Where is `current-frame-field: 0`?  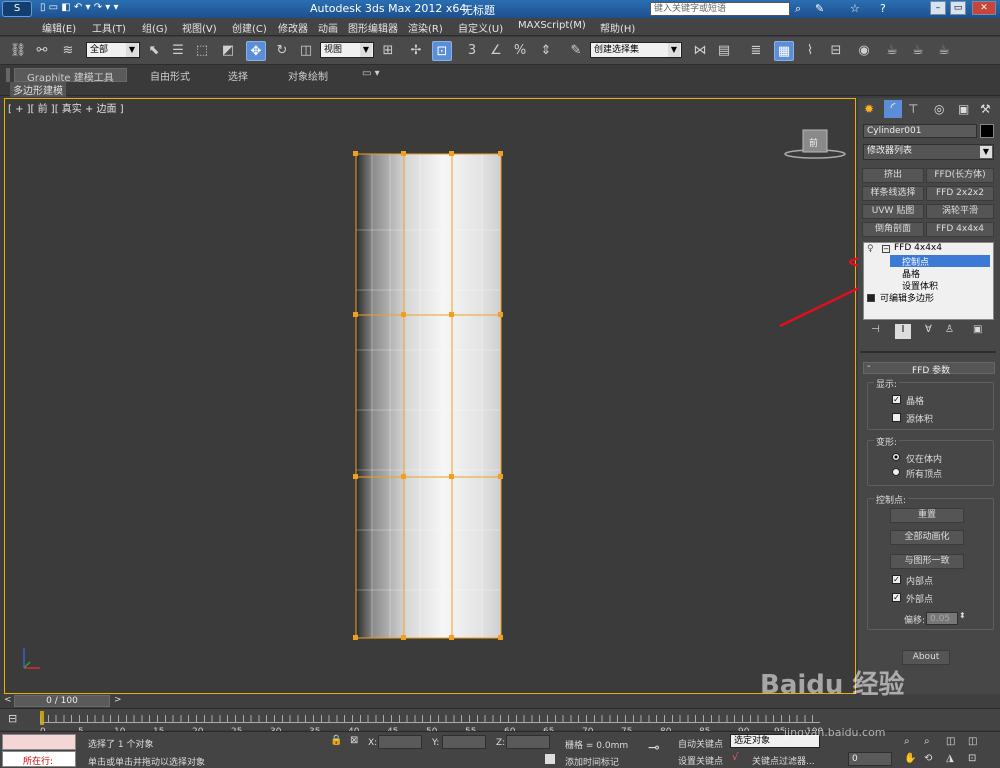
current-frame-field: 0 is located at coordinates (870, 759).